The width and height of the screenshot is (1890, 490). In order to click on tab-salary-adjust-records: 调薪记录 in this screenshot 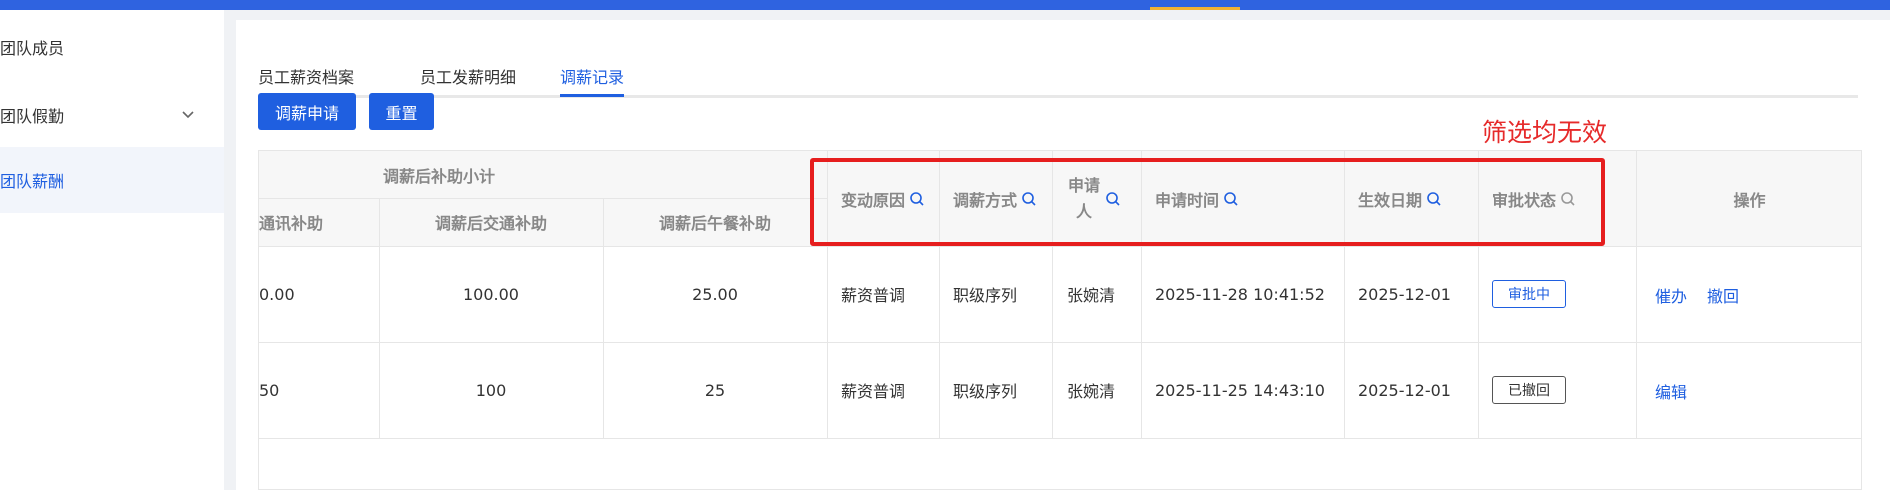, I will do `click(592, 76)`.